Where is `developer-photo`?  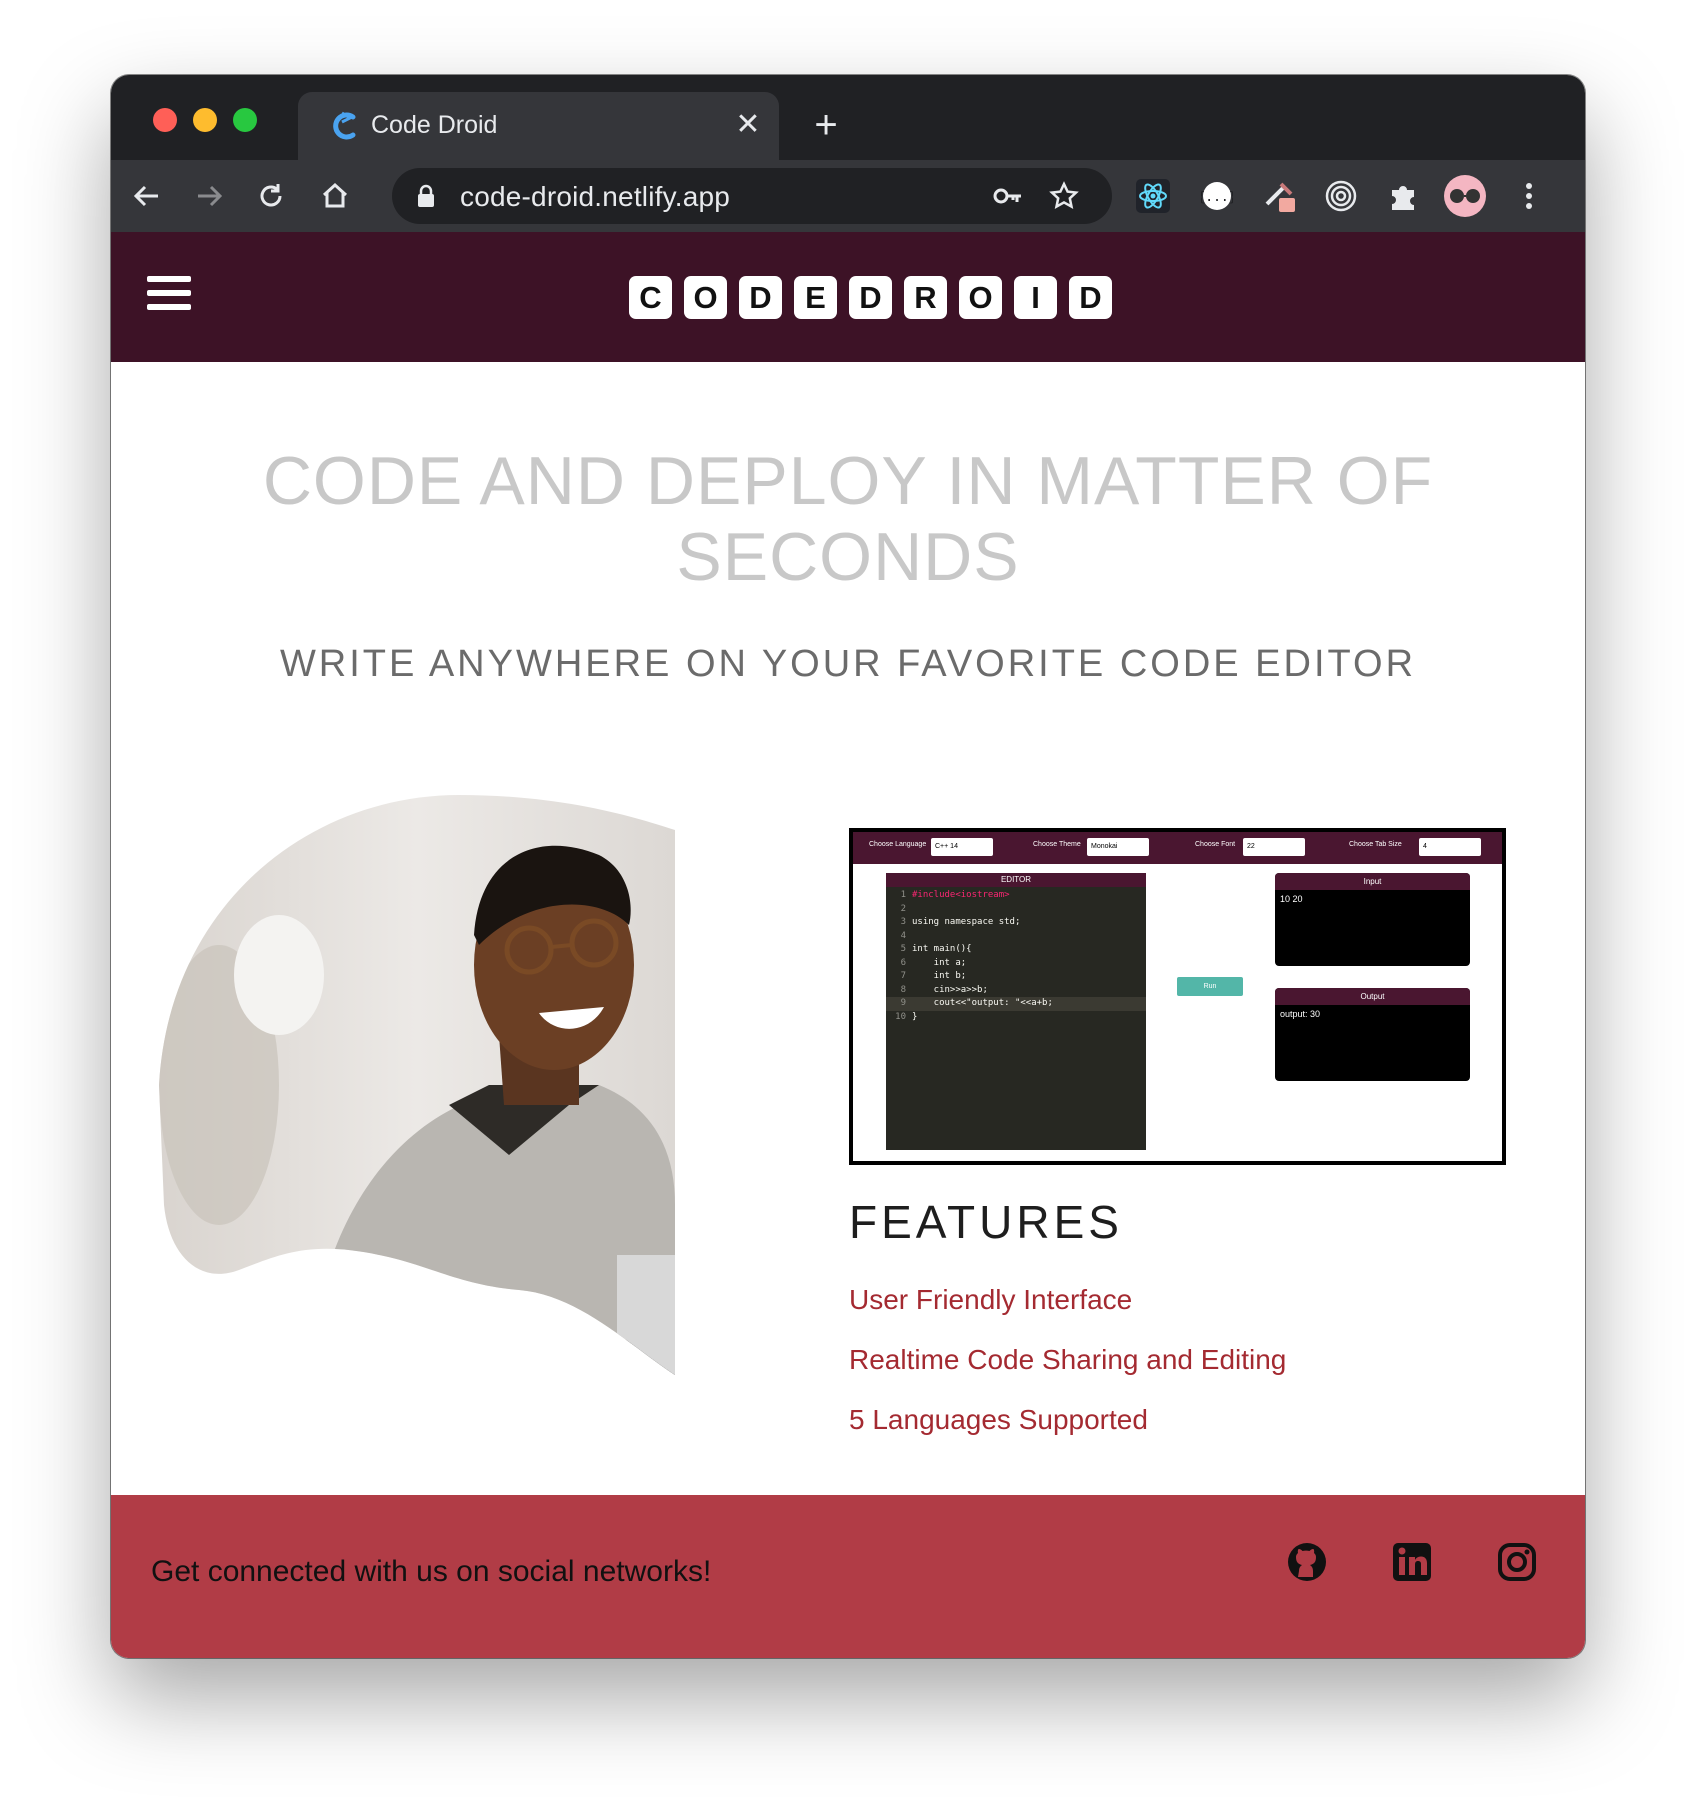 developer-photo is located at coordinates (417, 1085).